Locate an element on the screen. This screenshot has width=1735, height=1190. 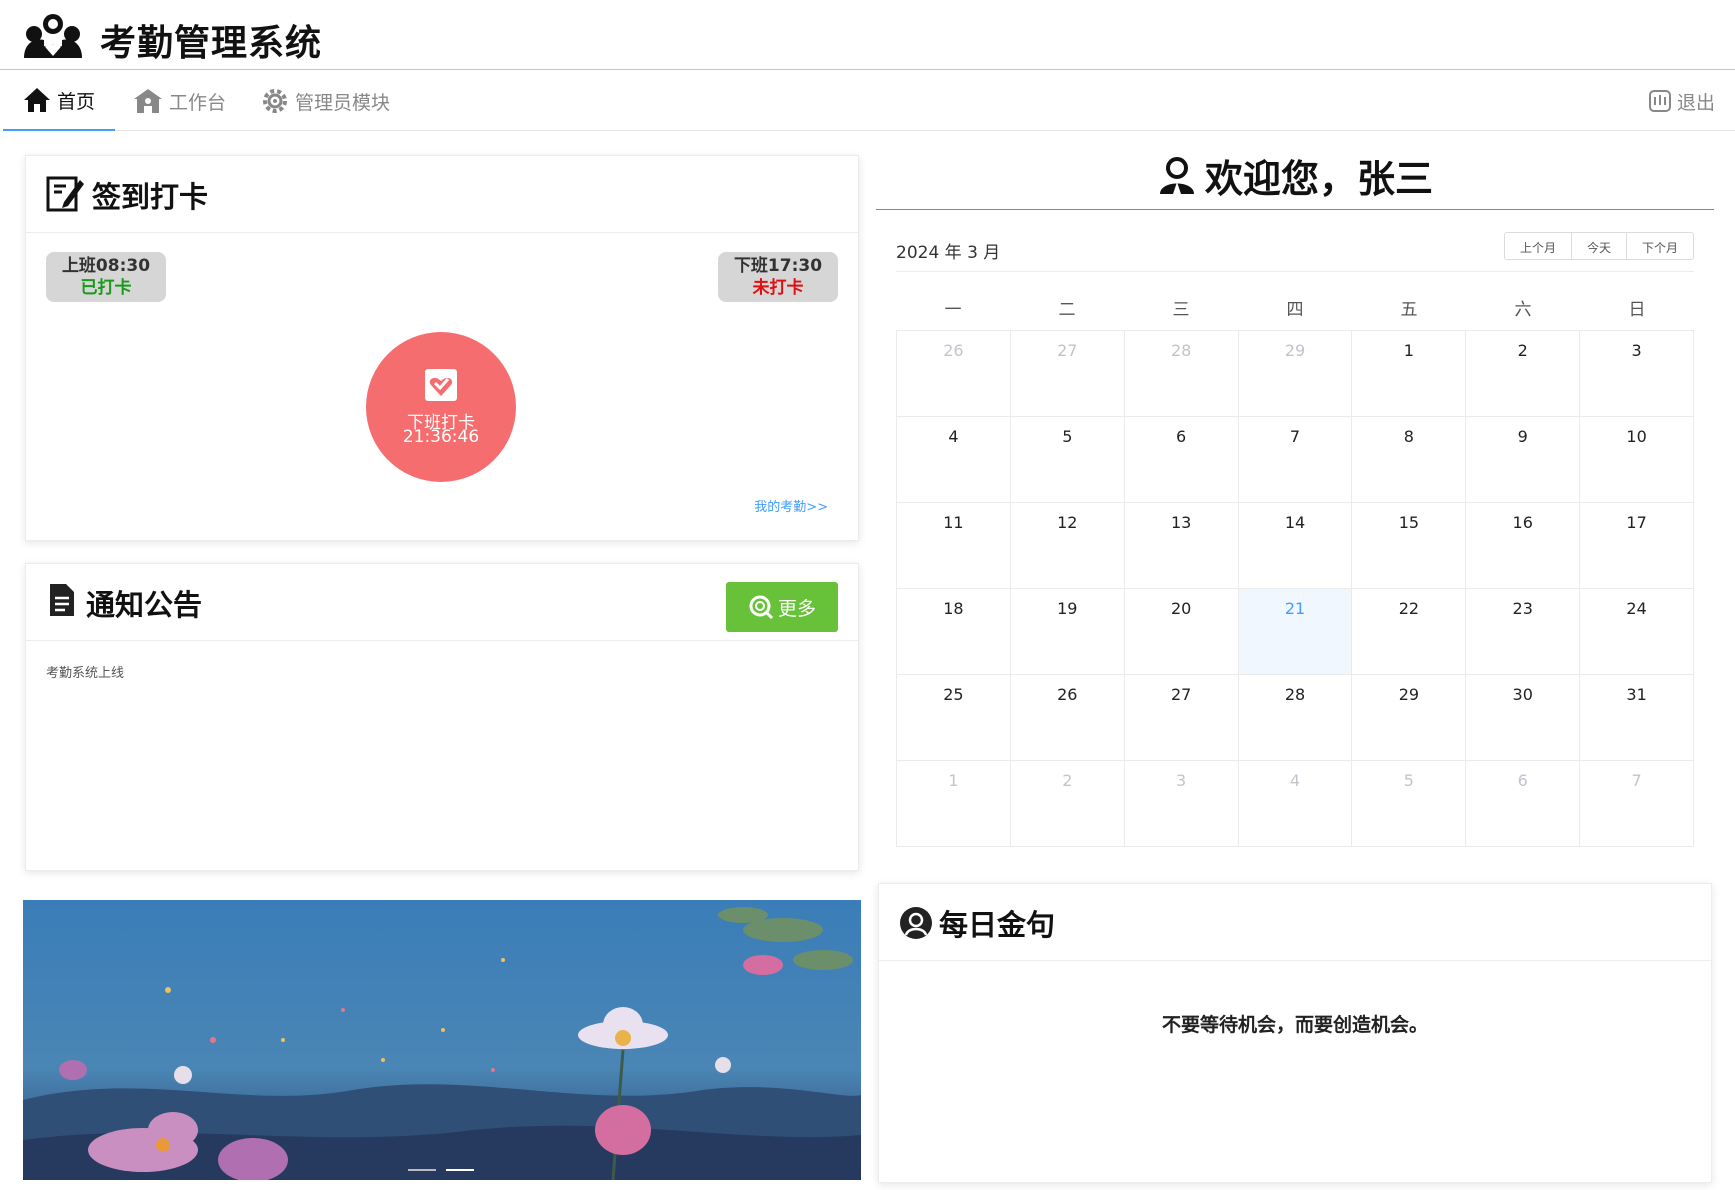
calendar-day-cell: 10 is located at coordinates (1637, 460).